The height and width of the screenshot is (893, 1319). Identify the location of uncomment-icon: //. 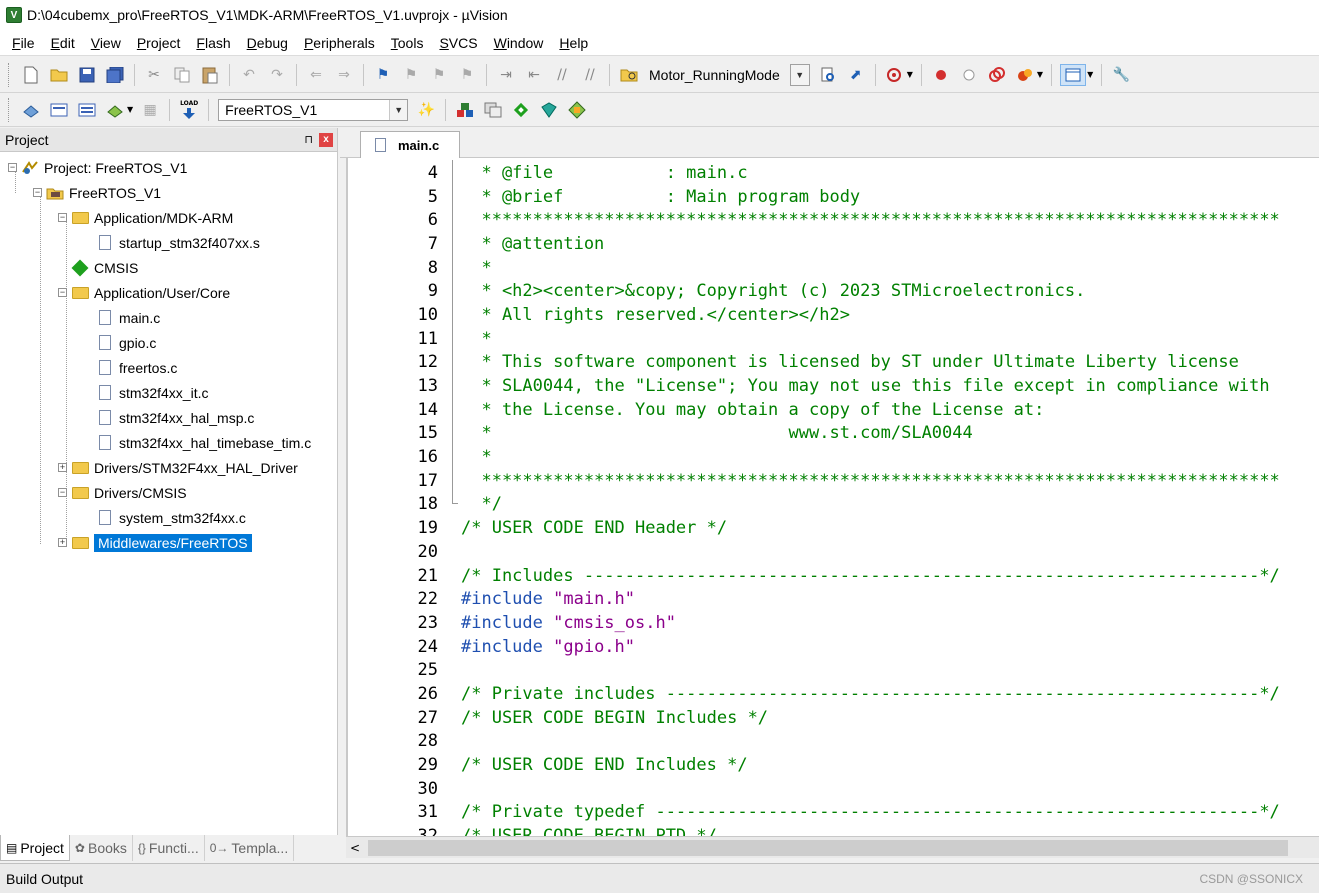
(590, 75).